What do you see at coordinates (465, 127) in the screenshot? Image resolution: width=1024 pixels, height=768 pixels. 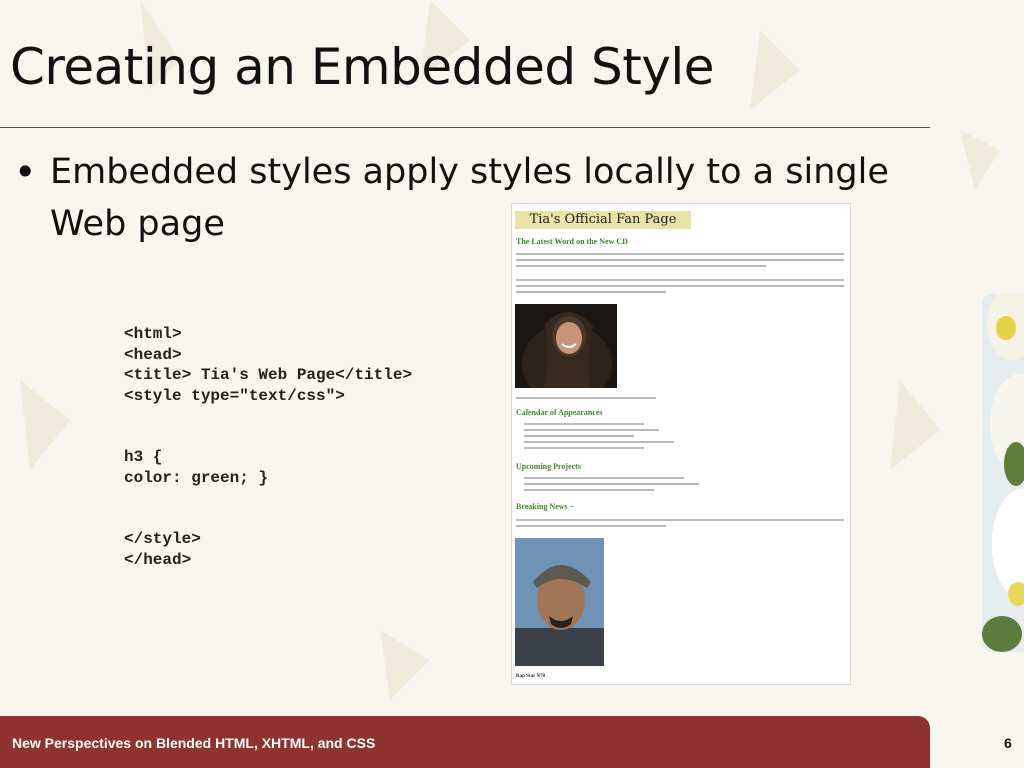 I see `title-divider` at bounding box center [465, 127].